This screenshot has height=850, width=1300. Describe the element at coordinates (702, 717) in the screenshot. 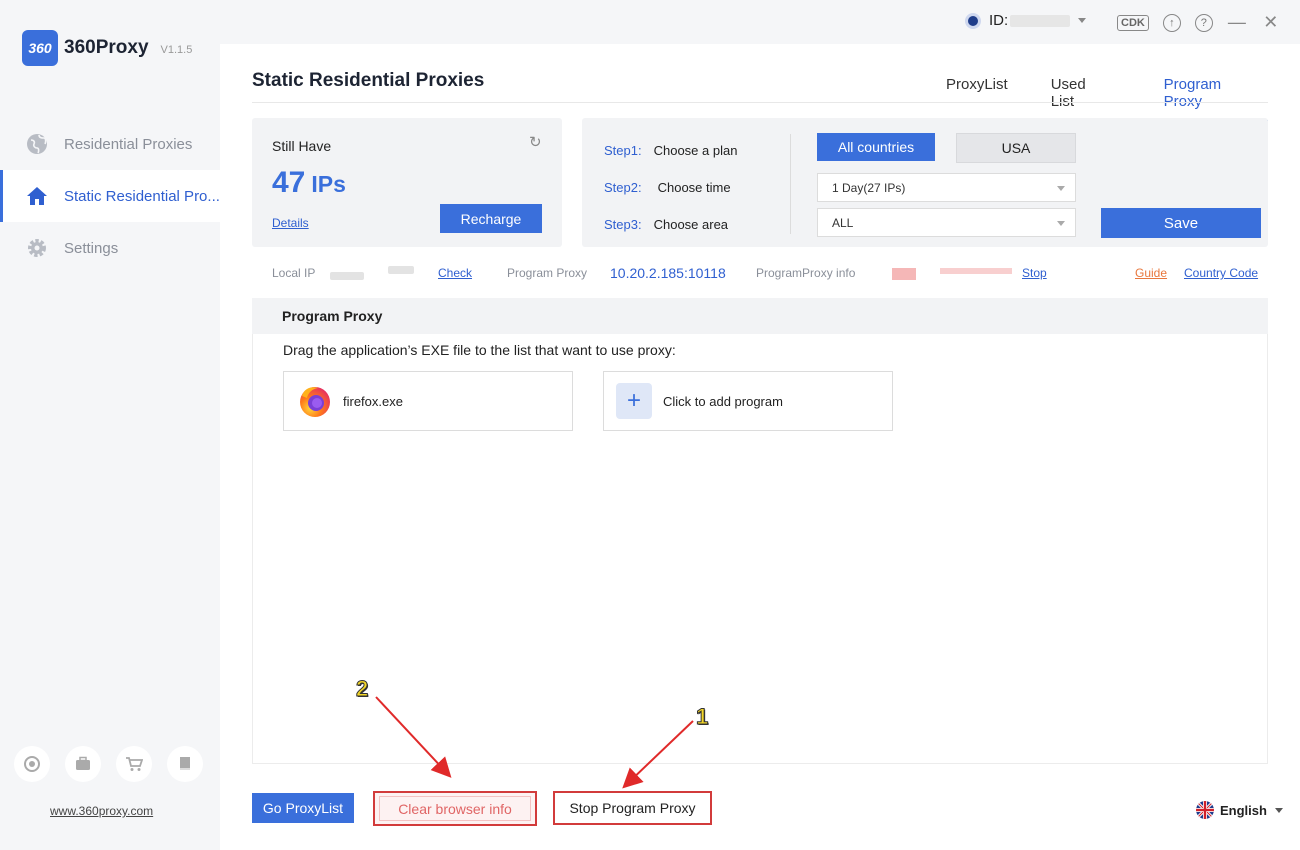

I see `annotation-label-1: 1` at that location.